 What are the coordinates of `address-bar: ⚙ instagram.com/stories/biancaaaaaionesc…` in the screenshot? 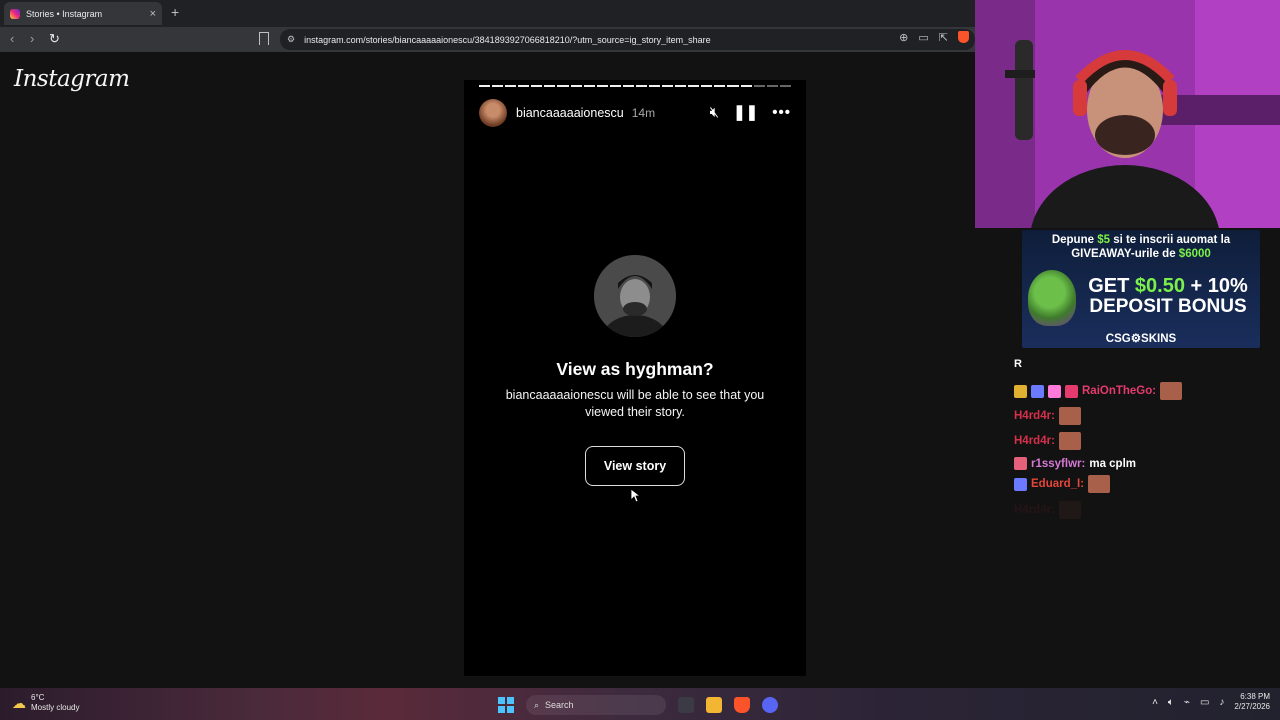 It's located at (627, 39).